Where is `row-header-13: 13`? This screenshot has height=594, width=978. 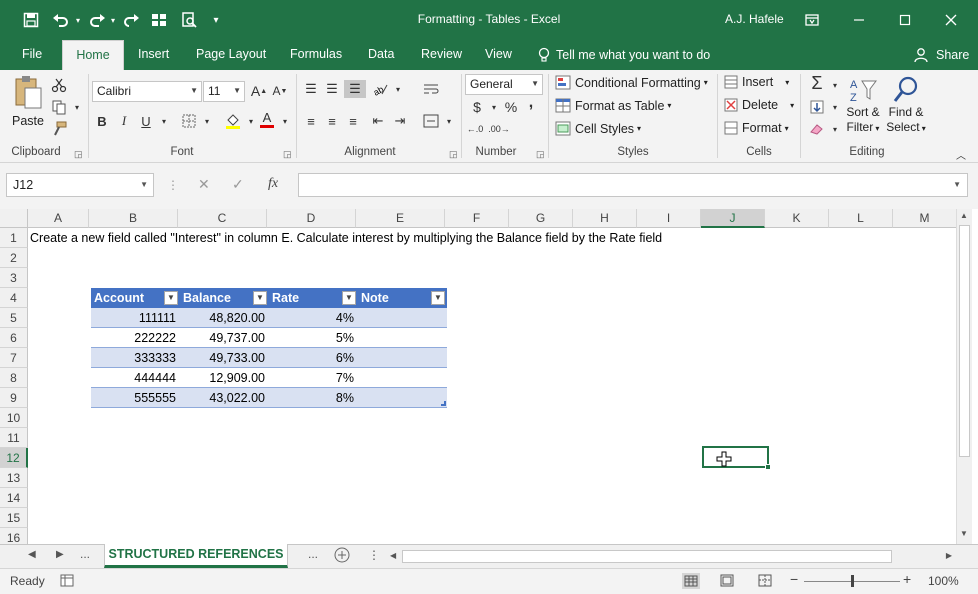
row-header-13: 13 is located at coordinates (14, 478).